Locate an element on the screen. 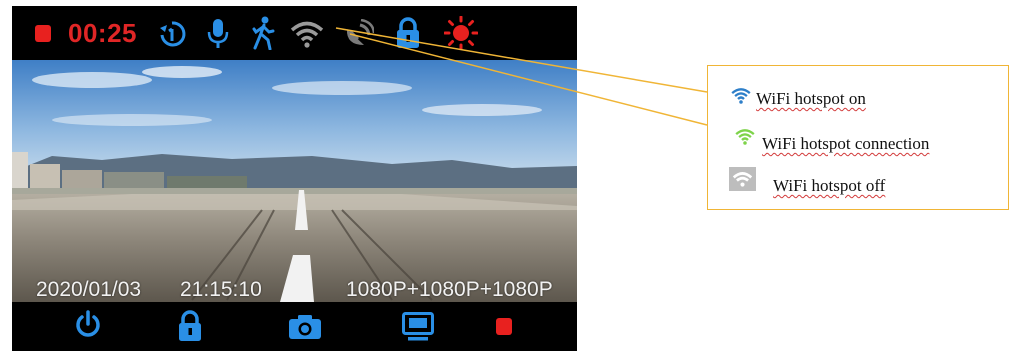 The height and width of the screenshot is (351, 1029). legend-label: WiFi hotspot connection is located at coordinates (846, 143).